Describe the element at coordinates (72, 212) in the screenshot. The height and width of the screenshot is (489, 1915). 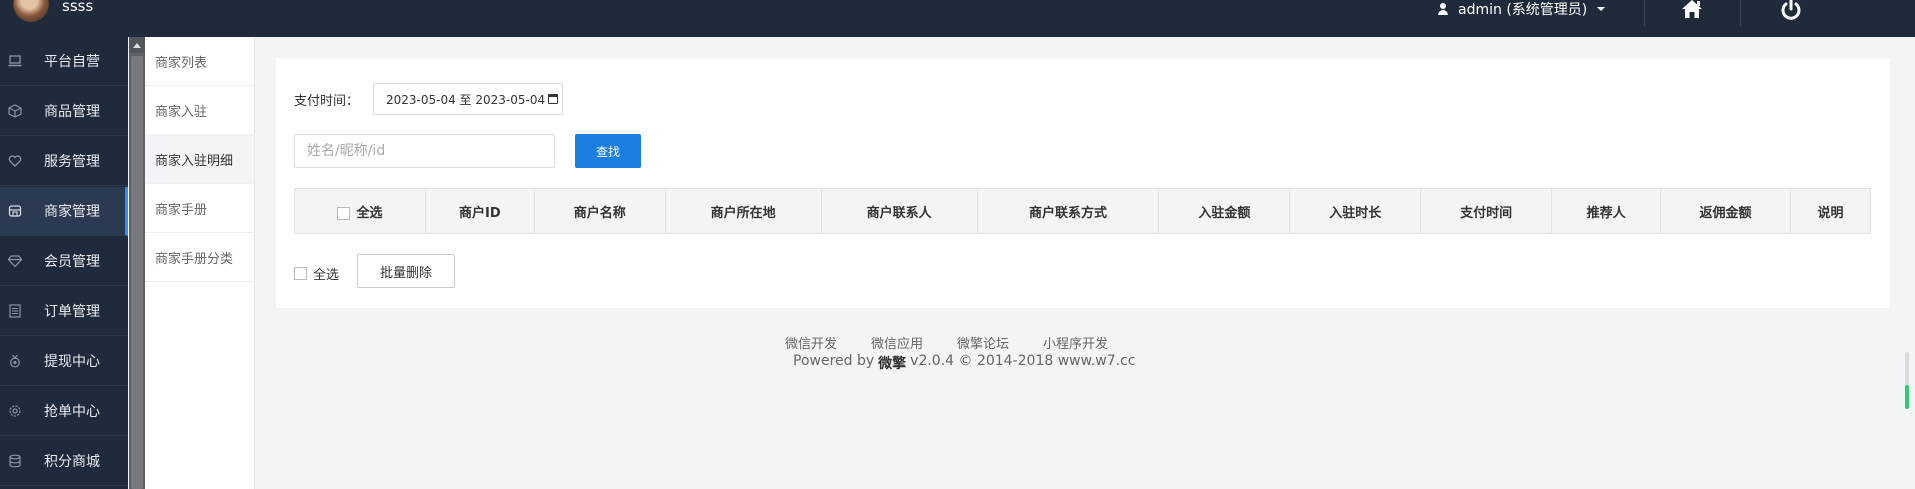
I see `sidebar-item-label: 商家管理` at that location.